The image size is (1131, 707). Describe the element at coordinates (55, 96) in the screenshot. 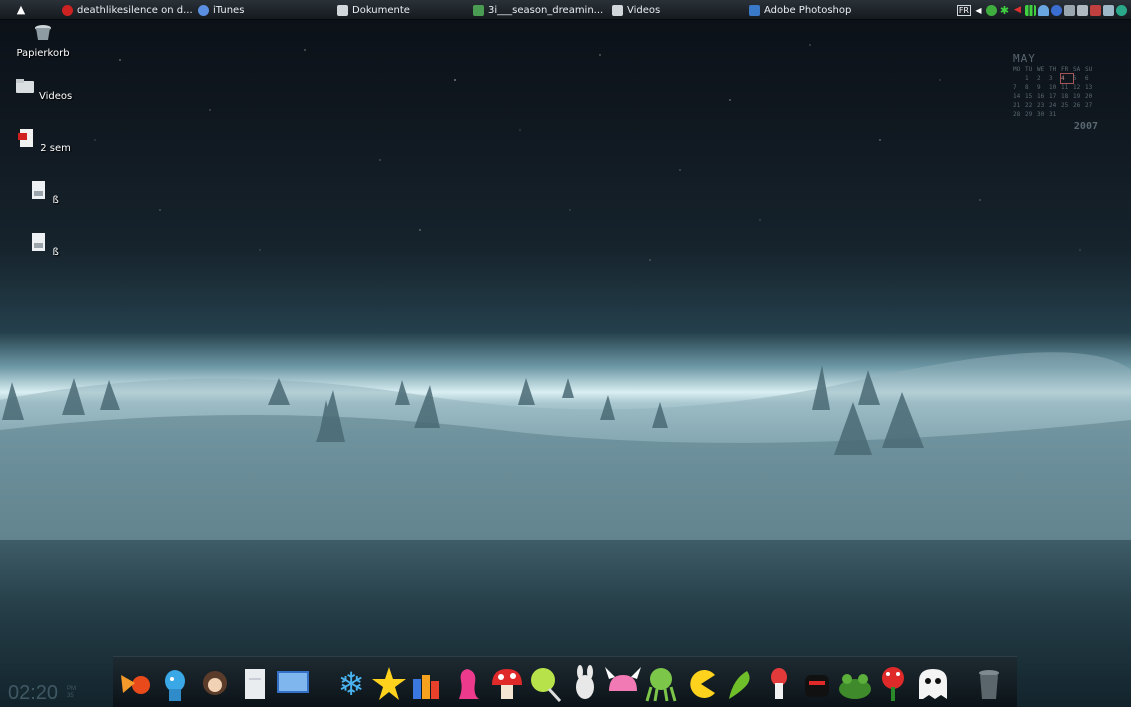

I see `desktop-icon-label: Videos` at that location.